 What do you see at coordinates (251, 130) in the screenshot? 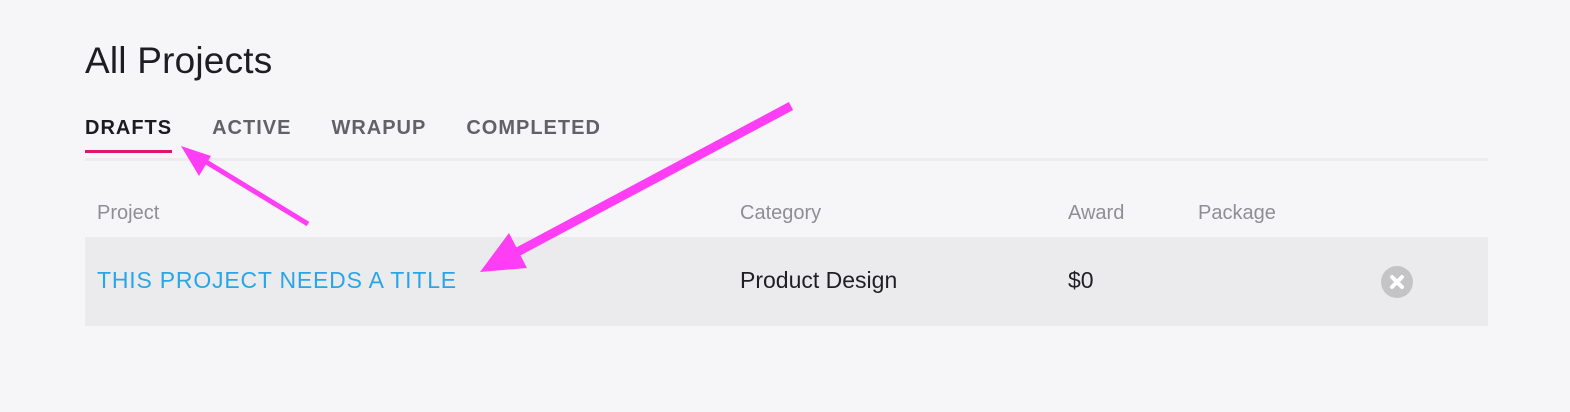
I see `tab-active: ACTIVE` at bounding box center [251, 130].